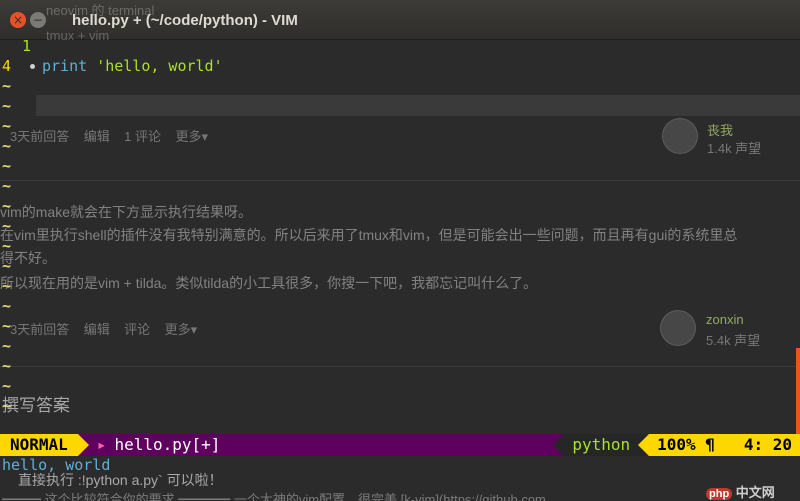  I want to click on relative-line-number: 1, so click(27, 46).